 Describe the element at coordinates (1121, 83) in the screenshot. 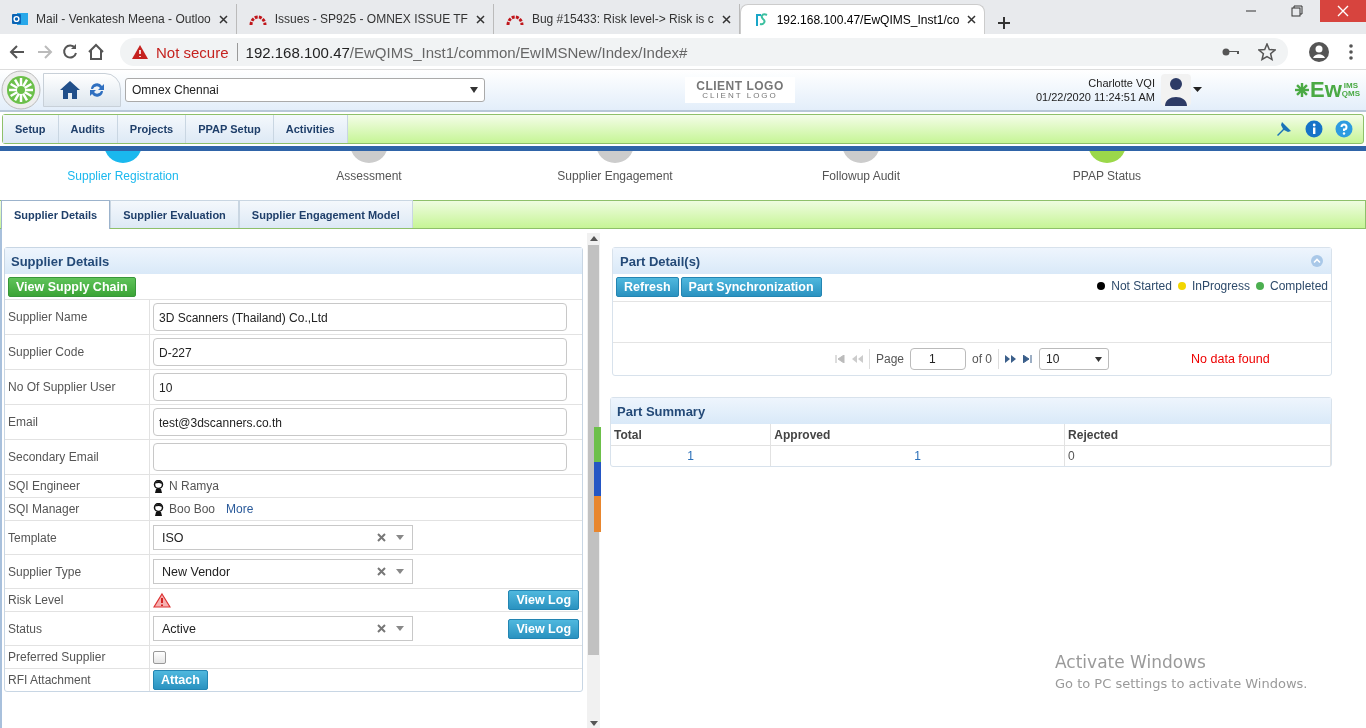

I see `user-name: Charlotte VQI` at that location.